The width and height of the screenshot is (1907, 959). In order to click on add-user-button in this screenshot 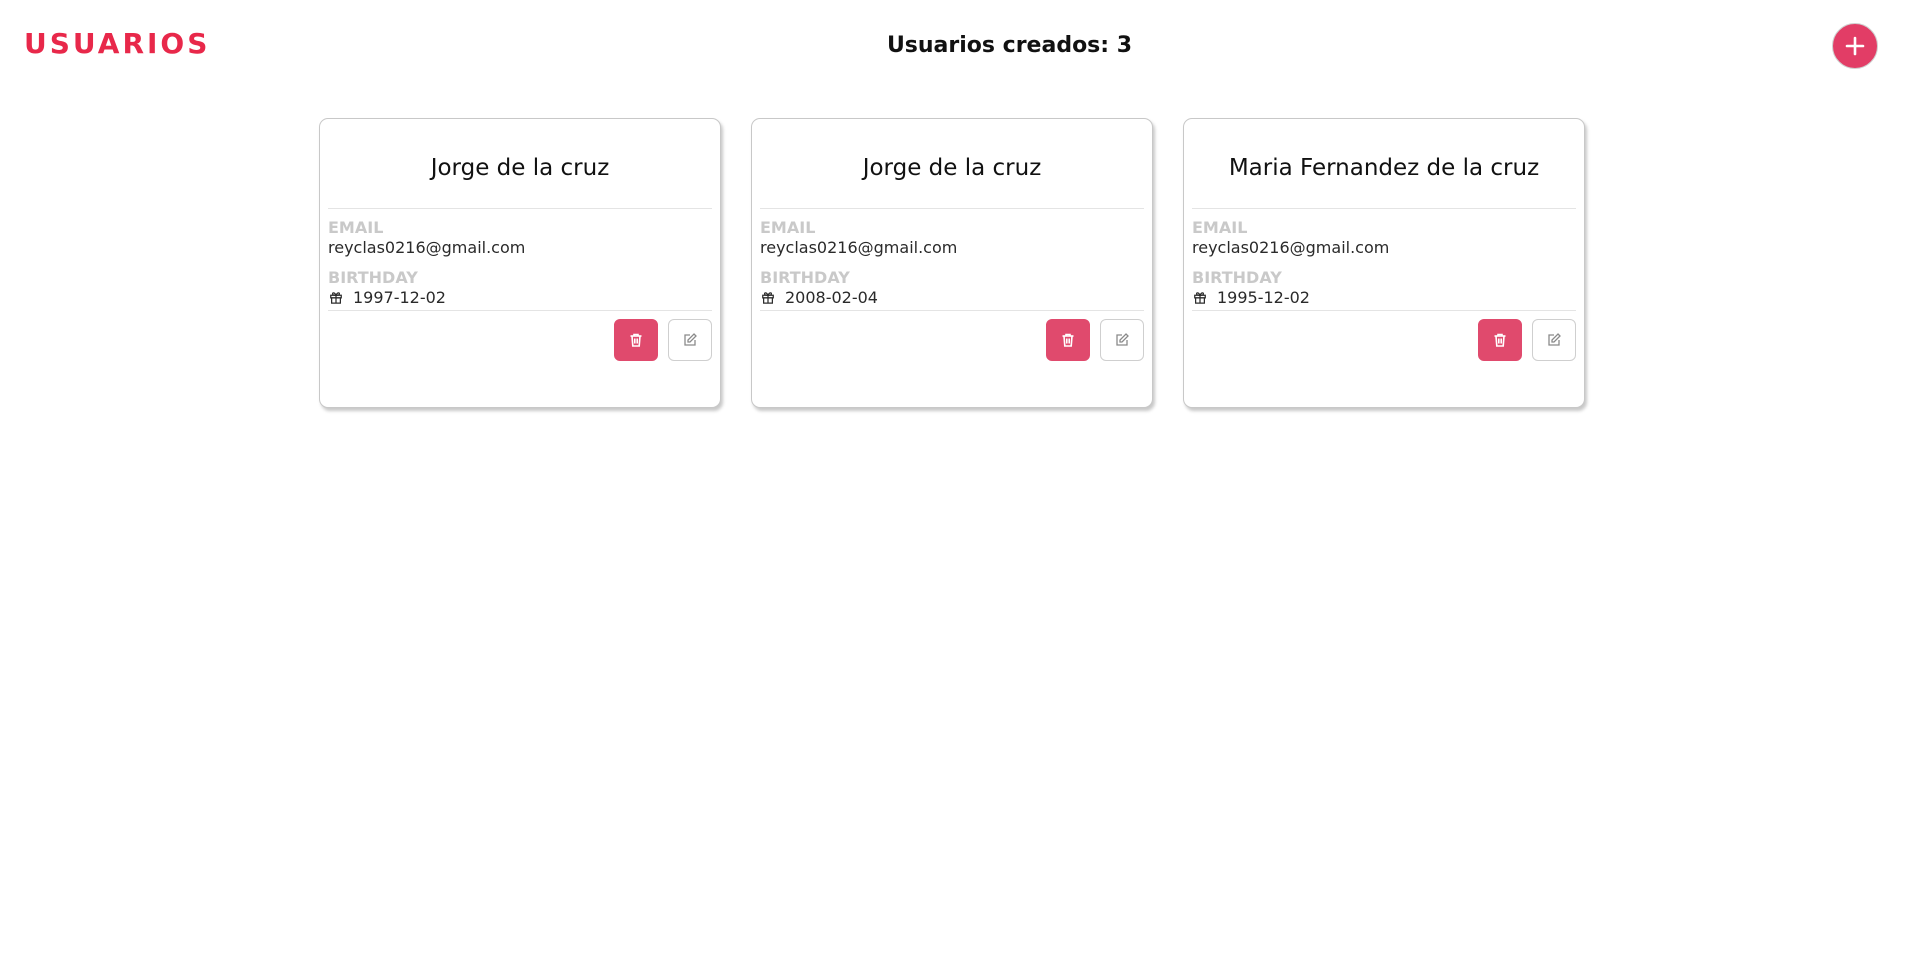, I will do `click(1855, 46)`.